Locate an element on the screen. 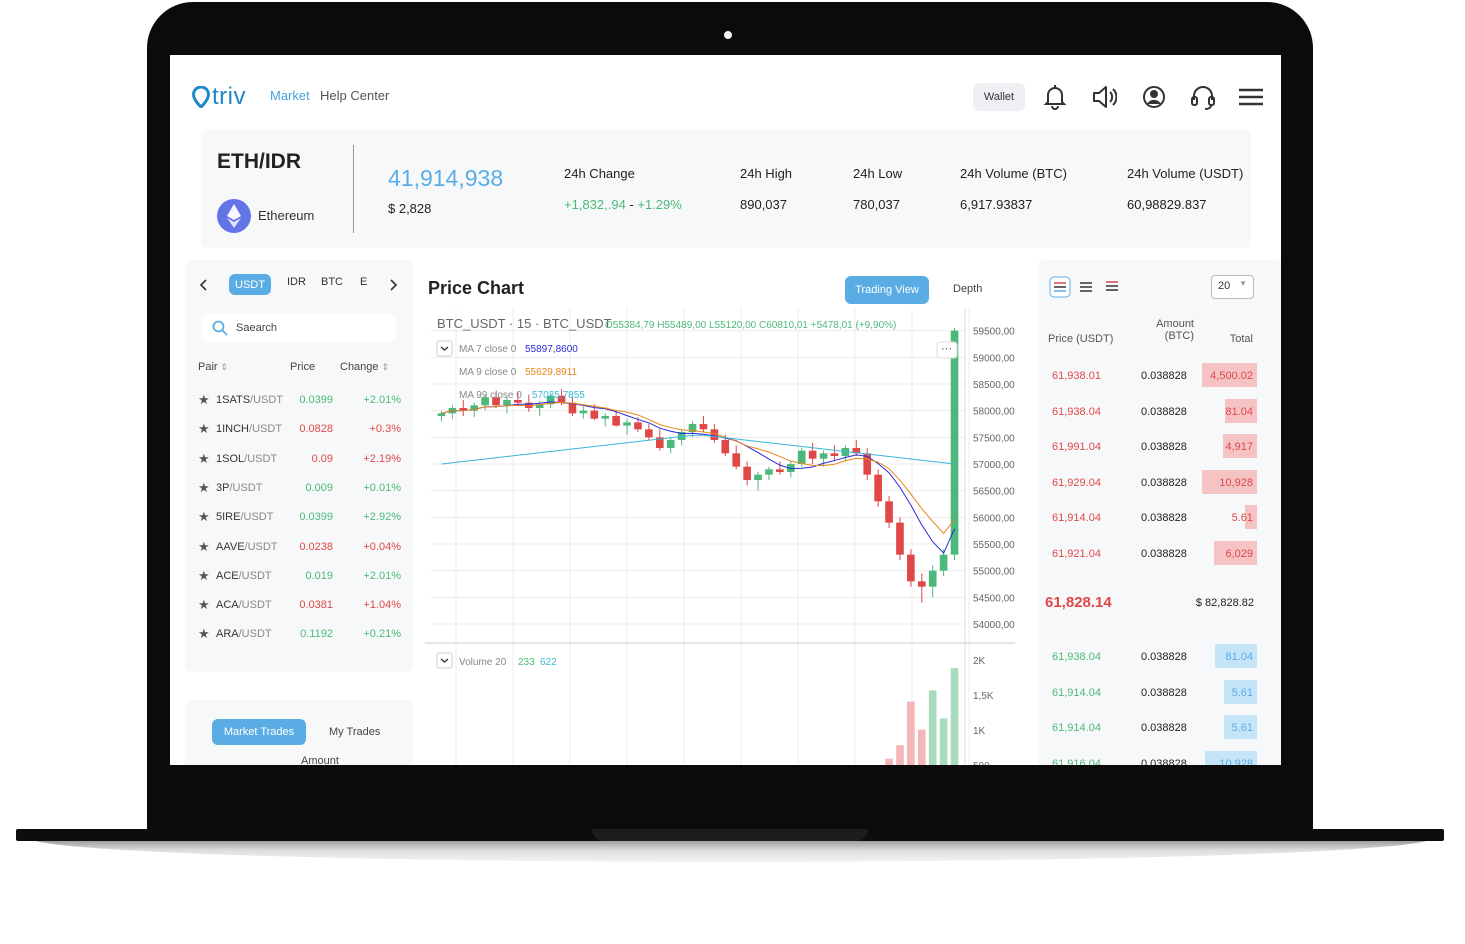 Image resolution: width=1465 pixels, height=944 pixels. price-axis-label: 58000,00 is located at coordinates (994, 412).